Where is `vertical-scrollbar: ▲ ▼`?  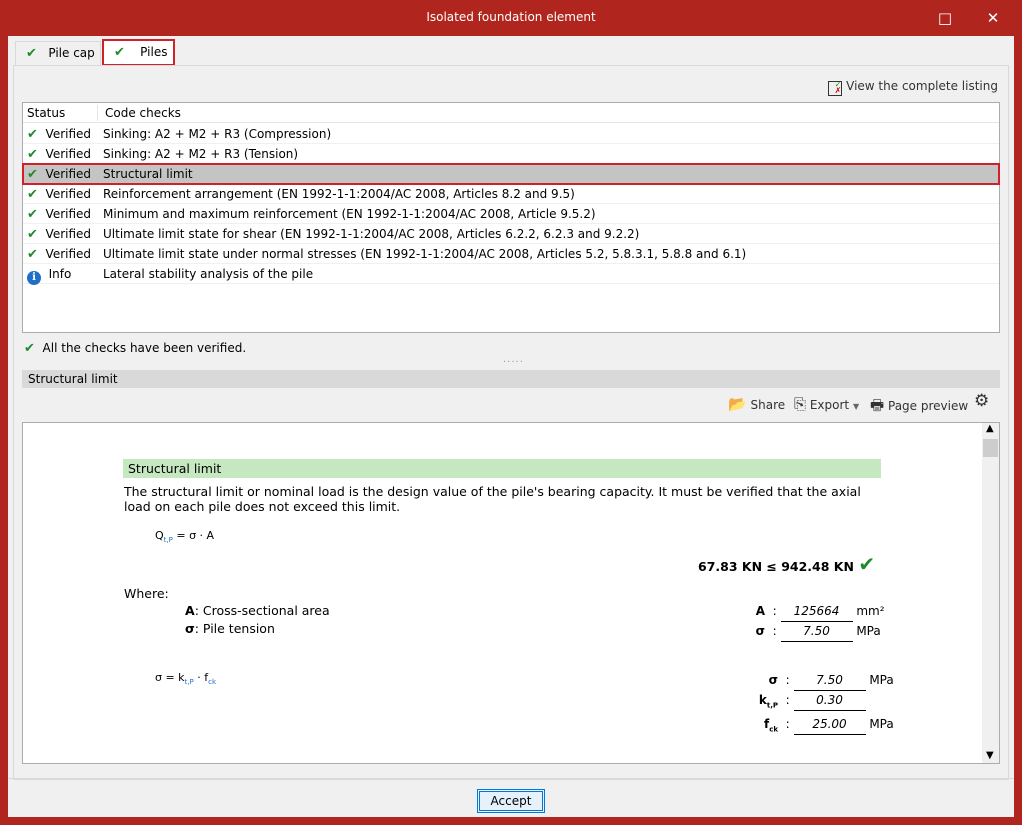 vertical-scrollbar: ▲ ▼ is located at coordinates (990, 593).